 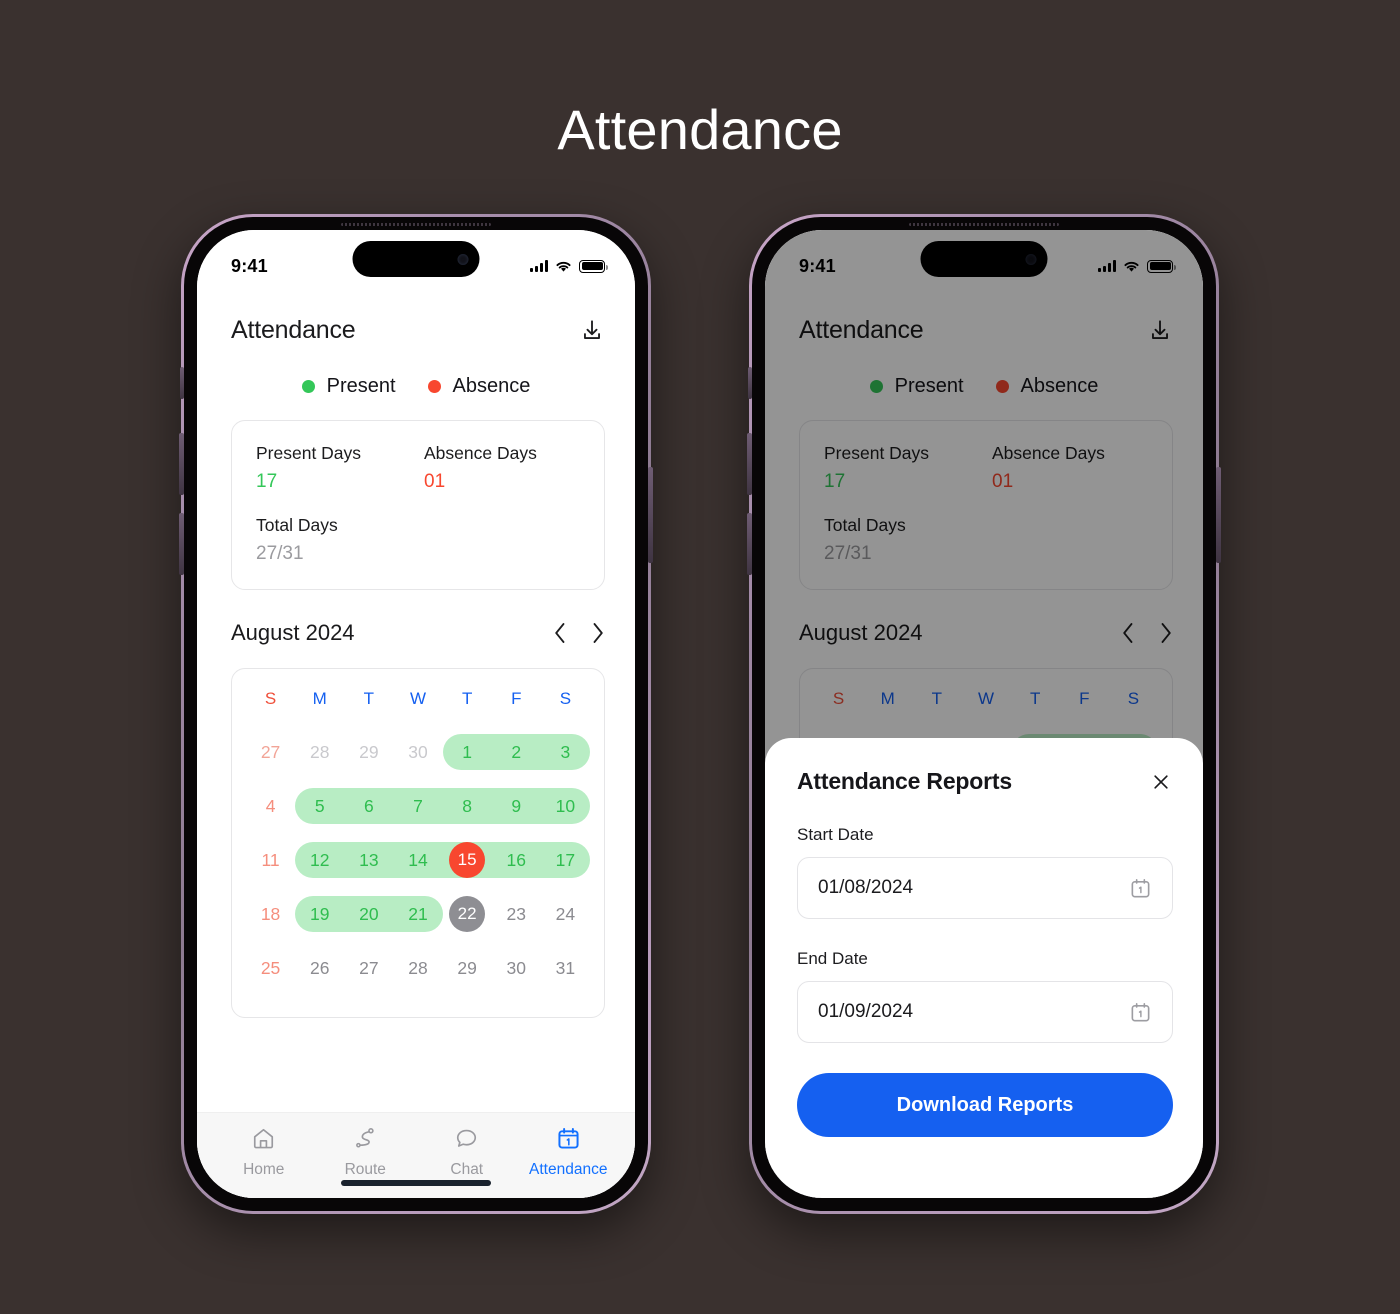 What do you see at coordinates (319, 698) in the screenshot?
I see `calendar-day-header: M` at bounding box center [319, 698].